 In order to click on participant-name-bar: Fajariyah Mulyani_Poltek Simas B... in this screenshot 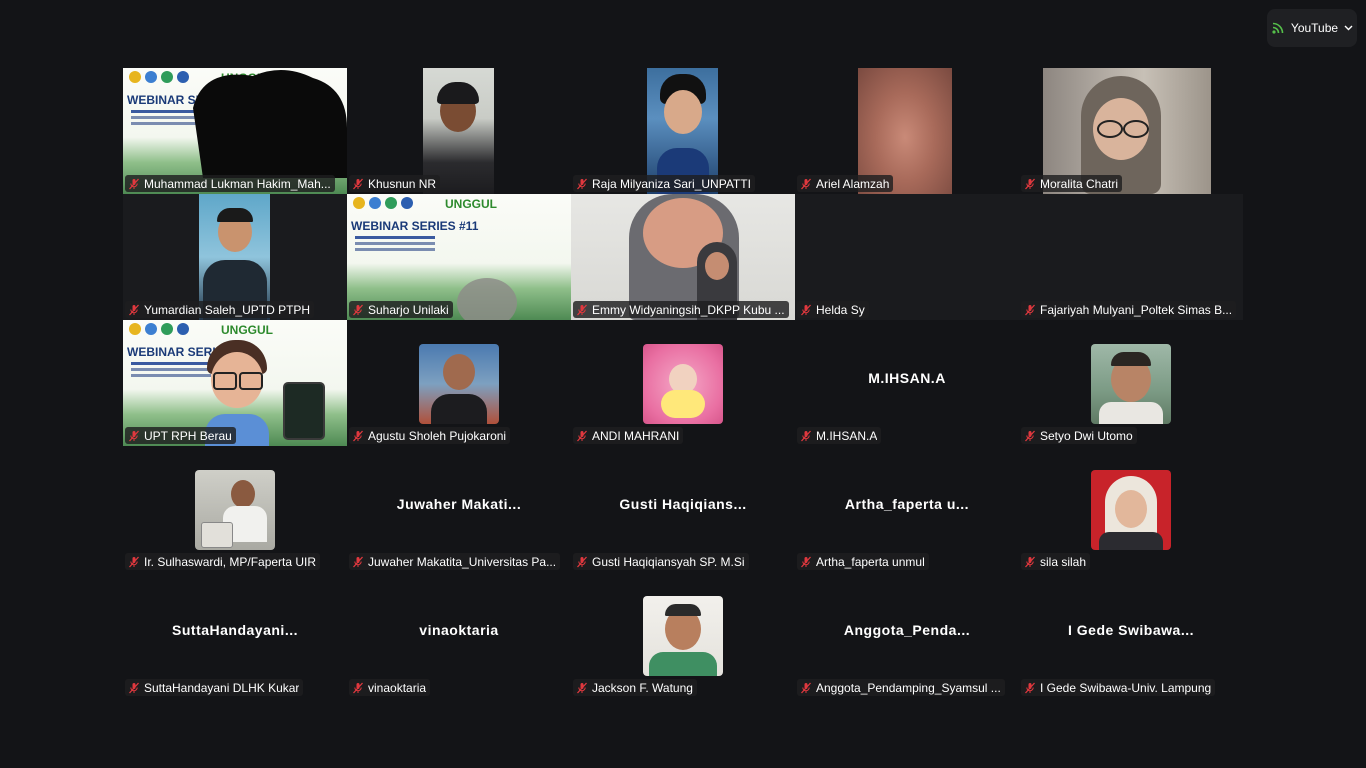, I will do `click(1129, 309)`.